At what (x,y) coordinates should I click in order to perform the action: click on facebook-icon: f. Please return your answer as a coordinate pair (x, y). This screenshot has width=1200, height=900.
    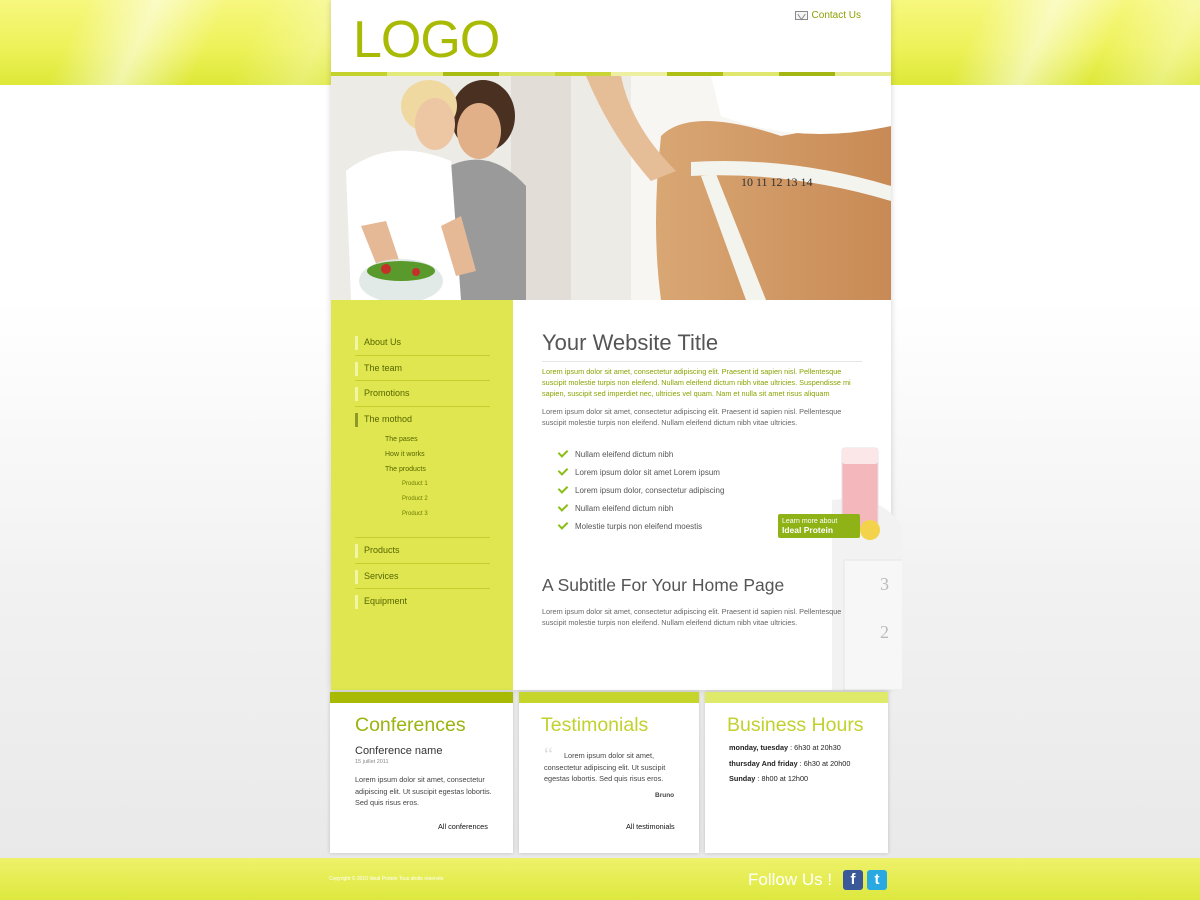
    Looking at the image, I should click on (853, 880).